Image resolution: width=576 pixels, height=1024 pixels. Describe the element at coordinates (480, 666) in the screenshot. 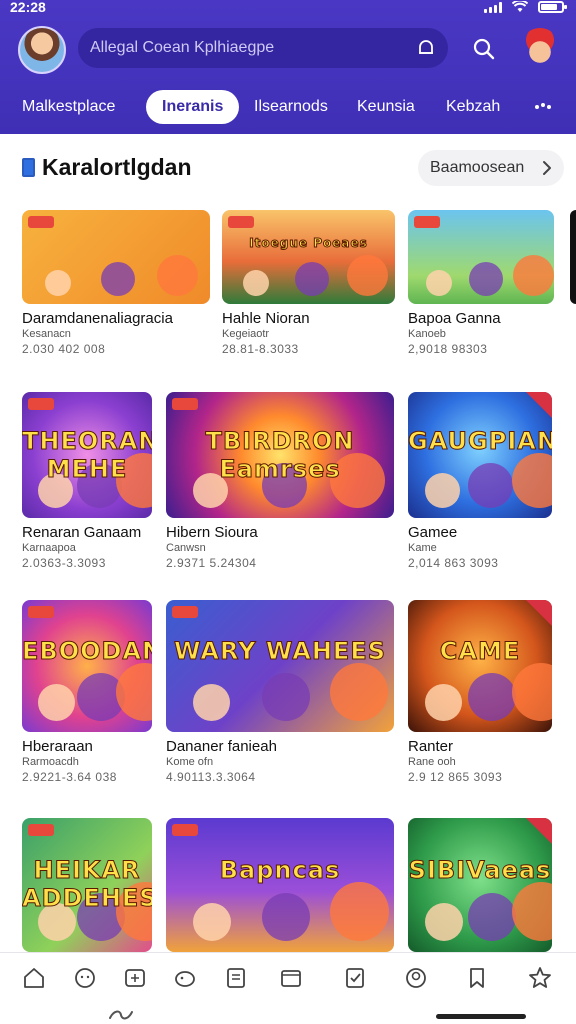

I see `game-thumbnail: CAME` at that location.